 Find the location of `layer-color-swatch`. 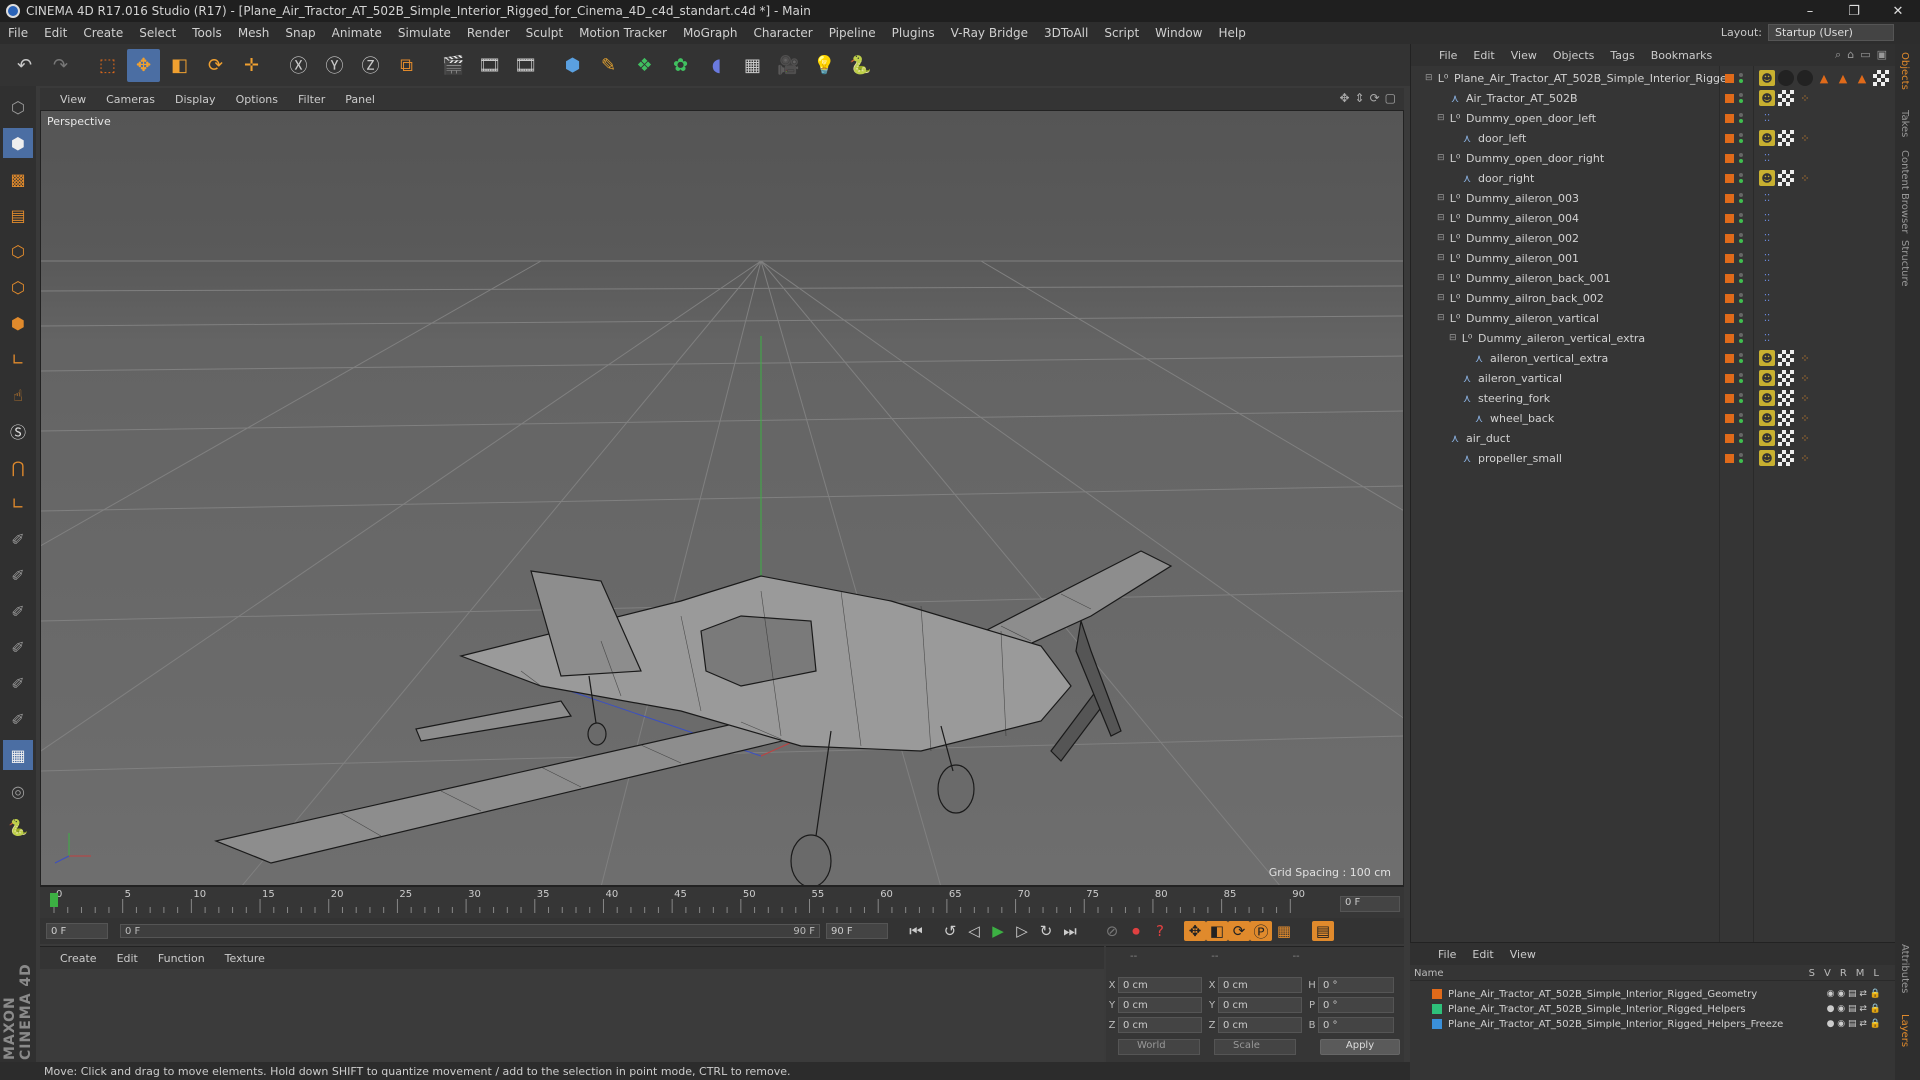

layer-color-swatch is located at coordinates (1437, 1024).